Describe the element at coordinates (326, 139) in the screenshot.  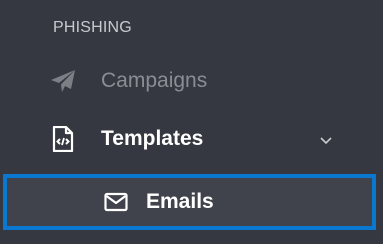
I see `chevron-down-icon` at that location.